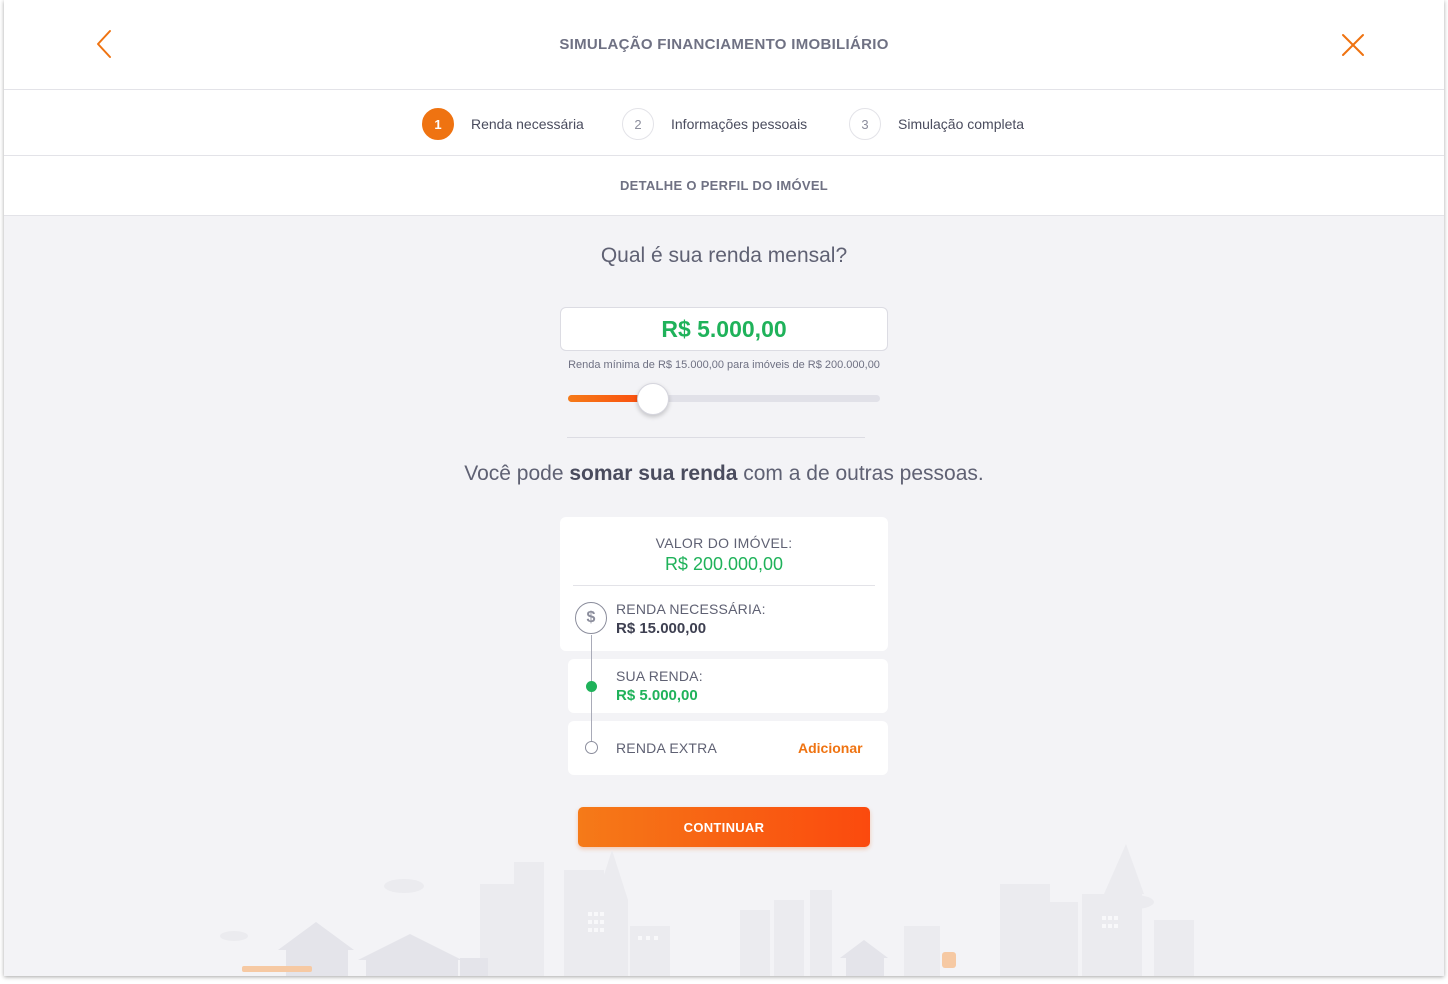 The width and height of the screenshot is (1448, 984). What do you see at coordinates (728, 748) in the screenshot?
I see `extra-income-card: RENDA EXTRA Adicionar` at bounding box center [728, 748].